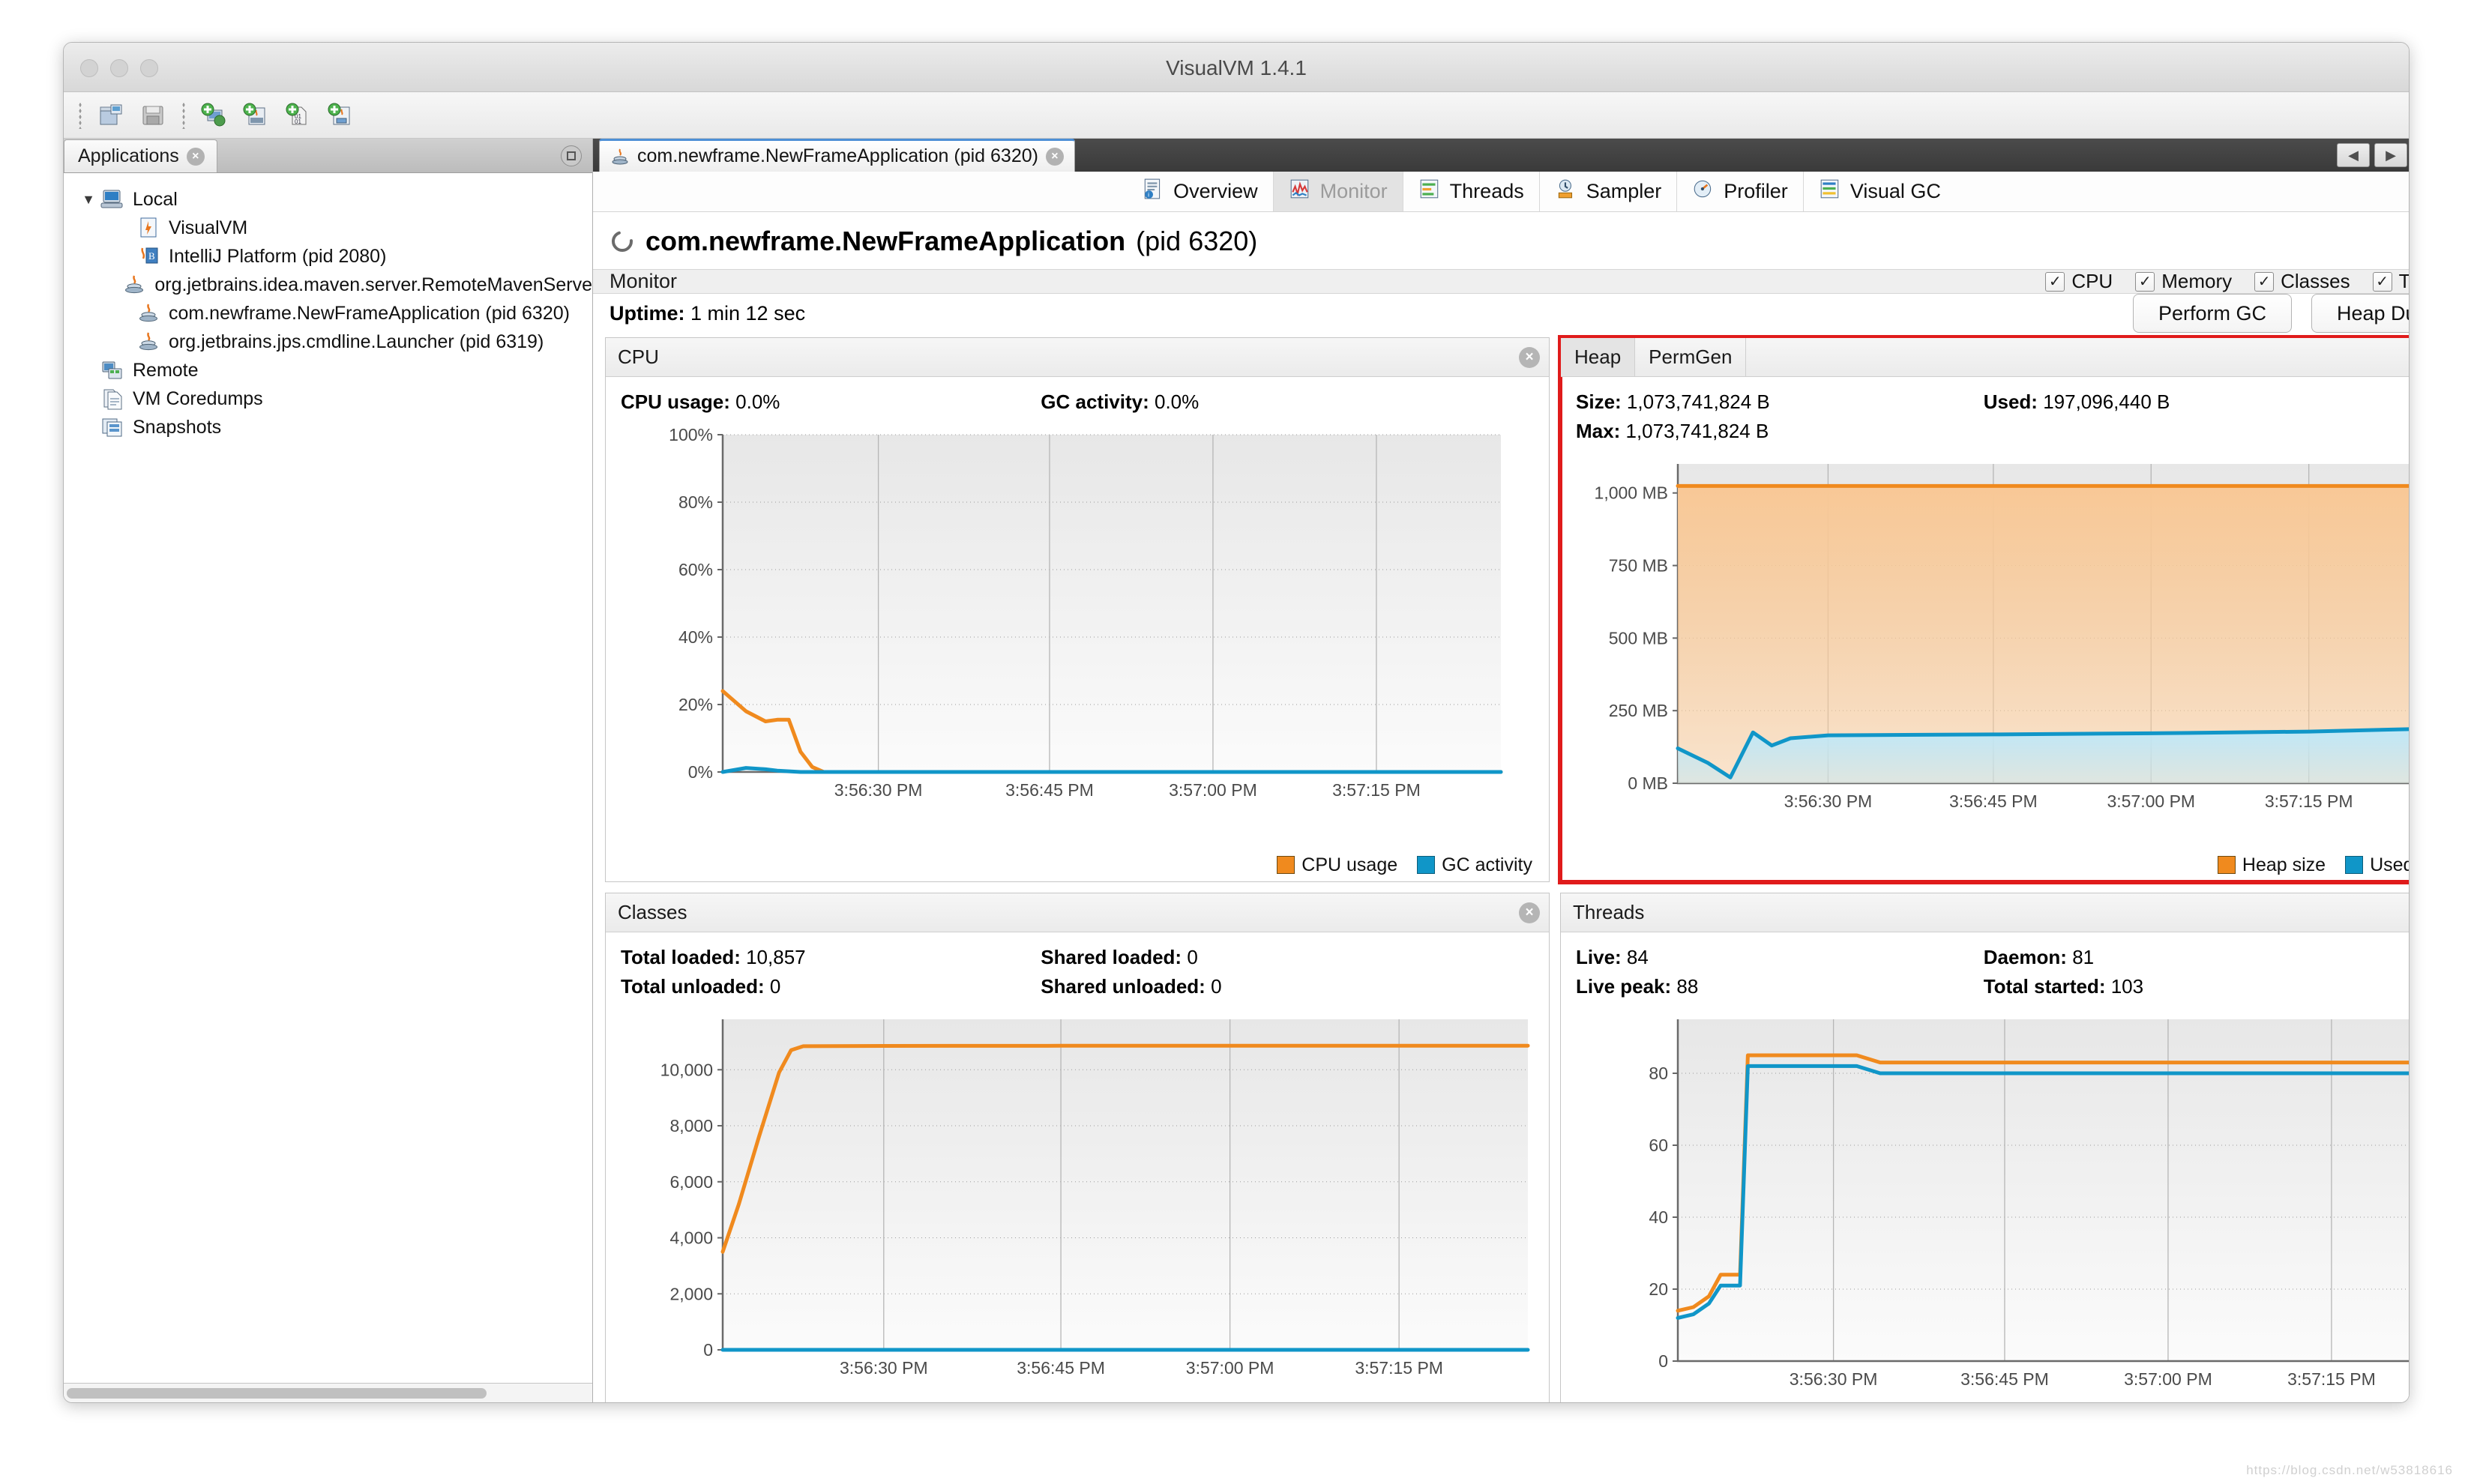 This screenshot has height=1484, width=2471. Describe the element at coordinates (1624, 986) in the screenshot. I see `stat-label: Live peak:` at that location.